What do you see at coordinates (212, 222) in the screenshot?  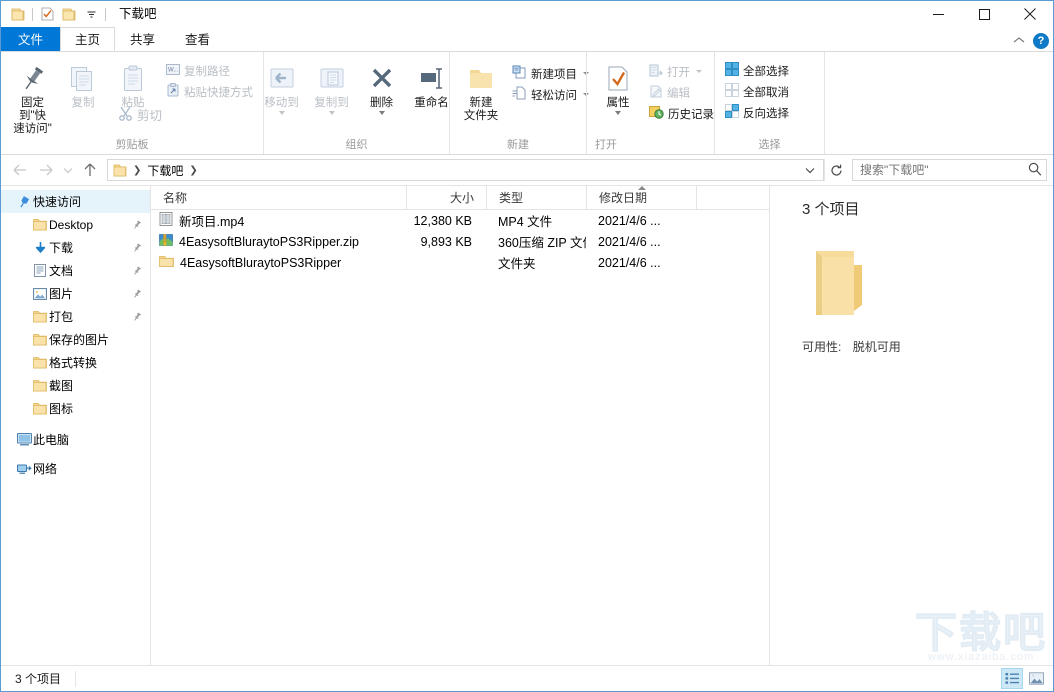 I see `file-name: 新项目.mp4` at bounding box center [212, 222].